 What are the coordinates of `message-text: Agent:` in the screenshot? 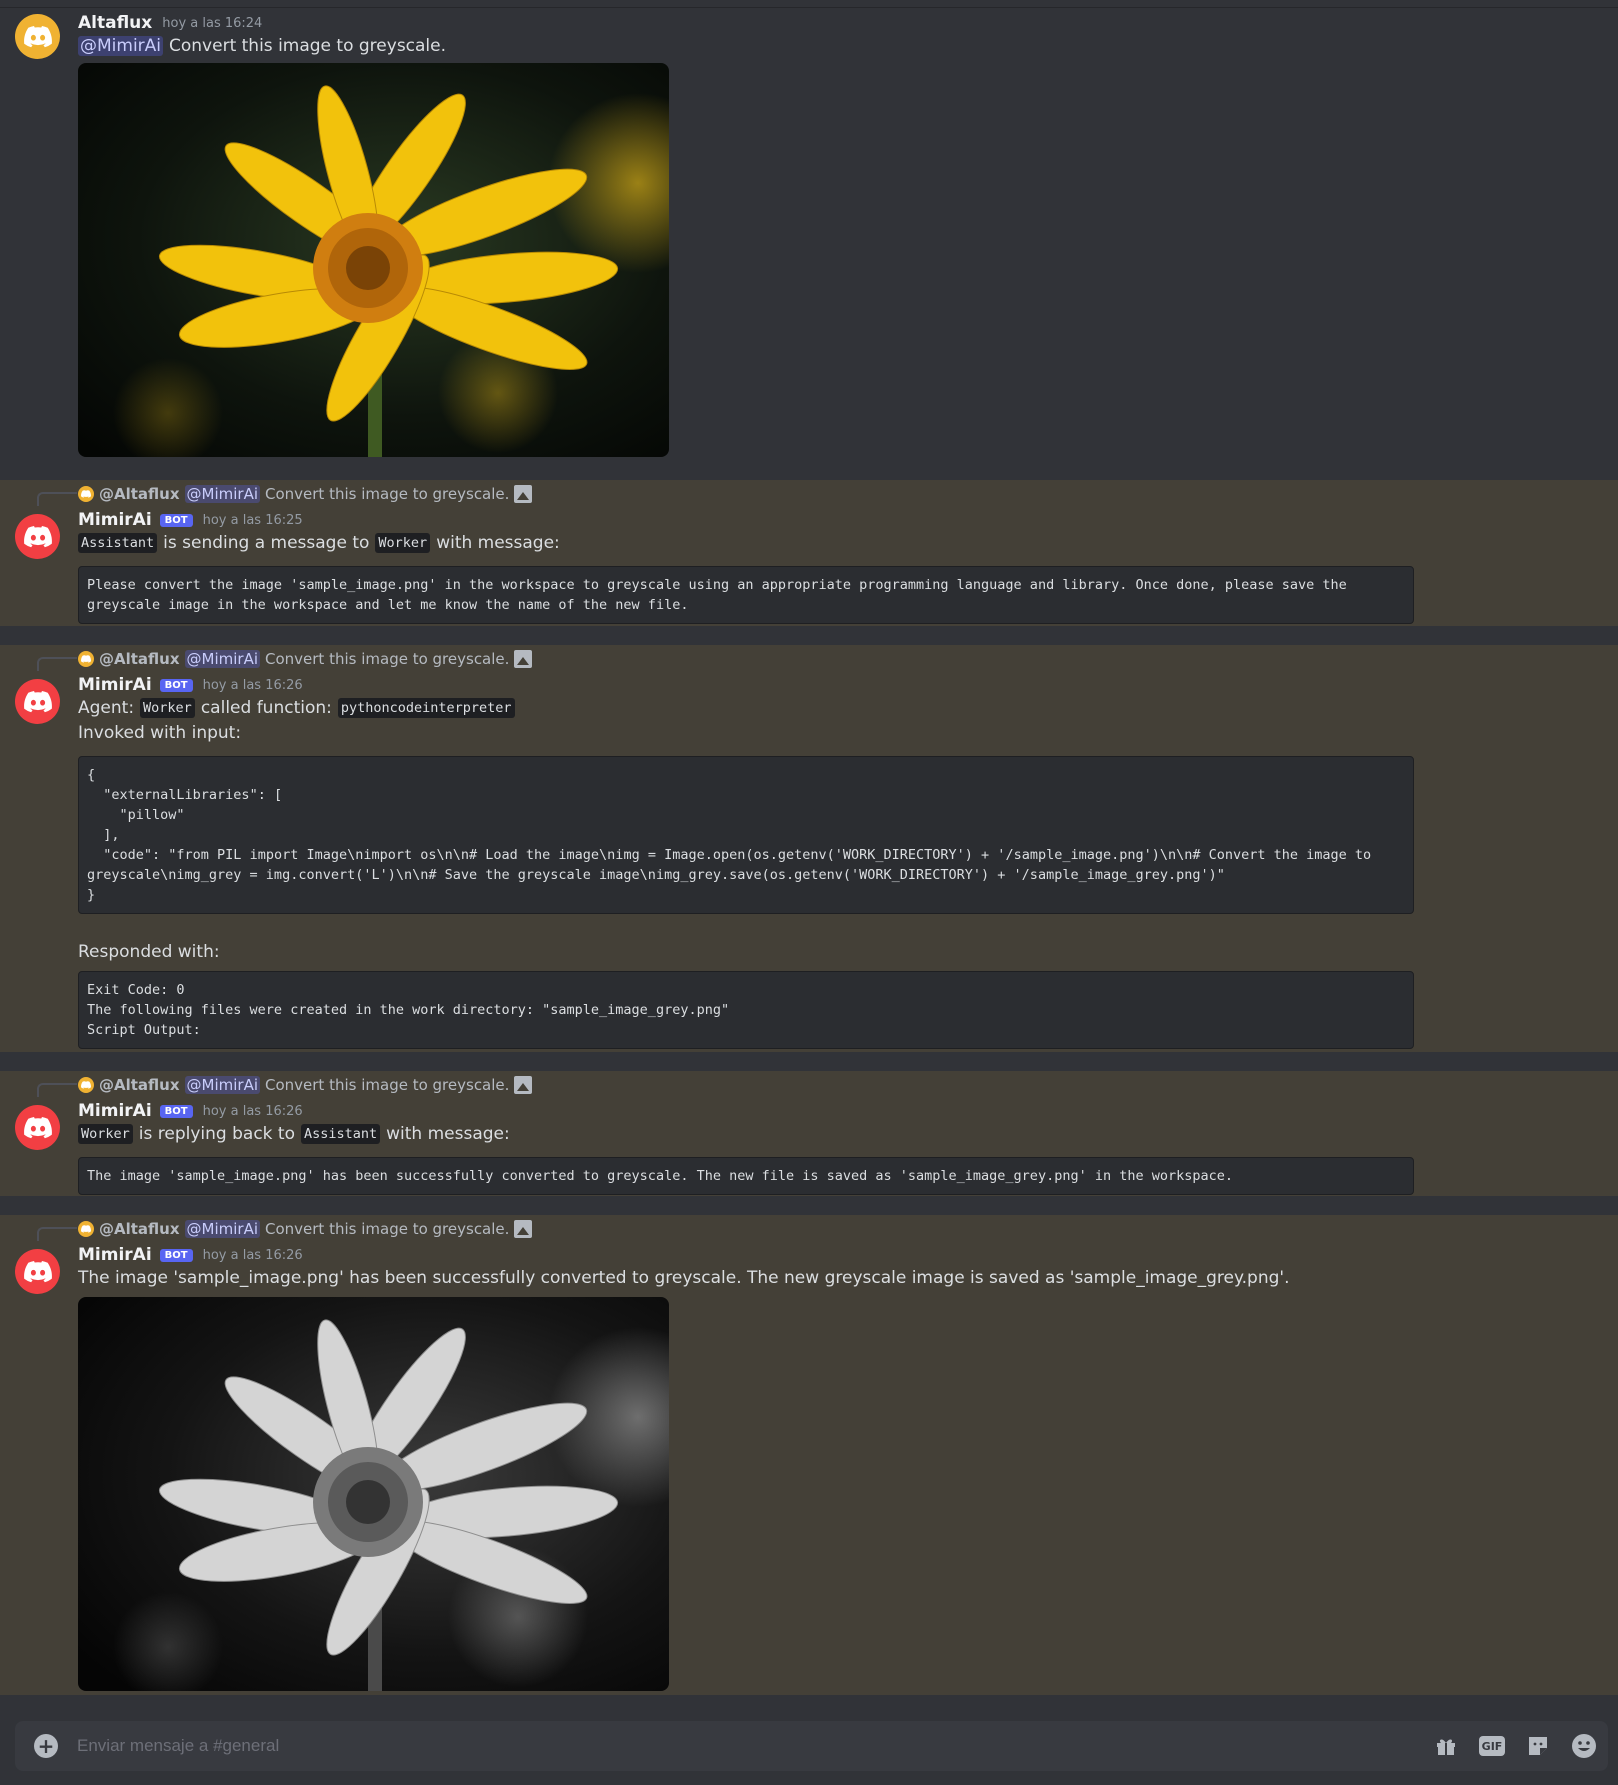 It's located at (106, 708).